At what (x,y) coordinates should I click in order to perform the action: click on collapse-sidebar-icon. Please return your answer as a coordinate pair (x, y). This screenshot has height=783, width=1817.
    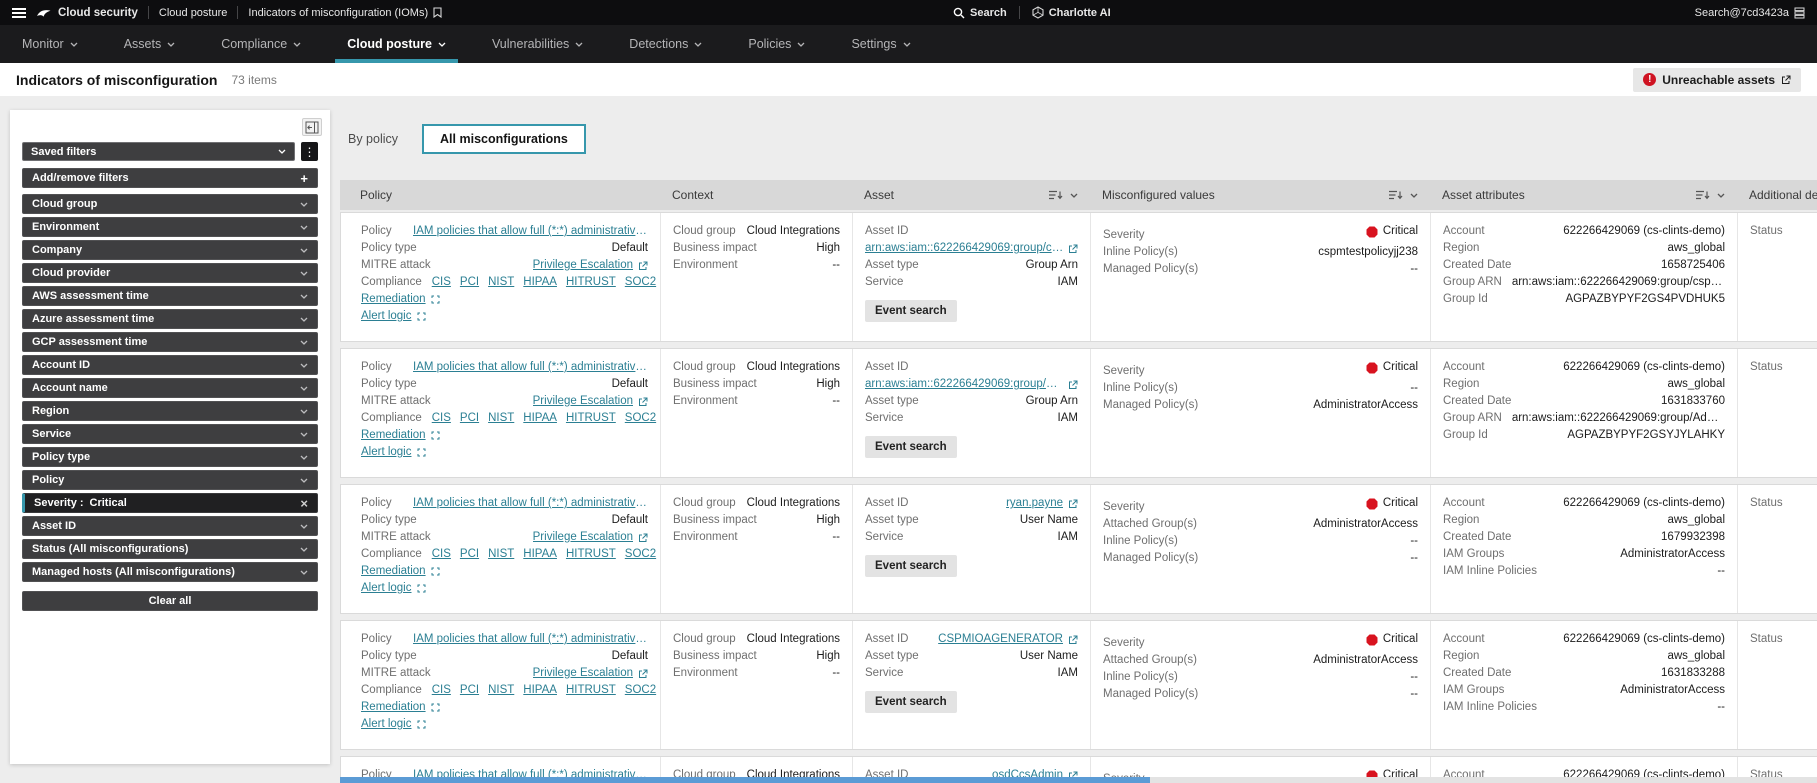
    Looking at the image, I should click on (312, 127).